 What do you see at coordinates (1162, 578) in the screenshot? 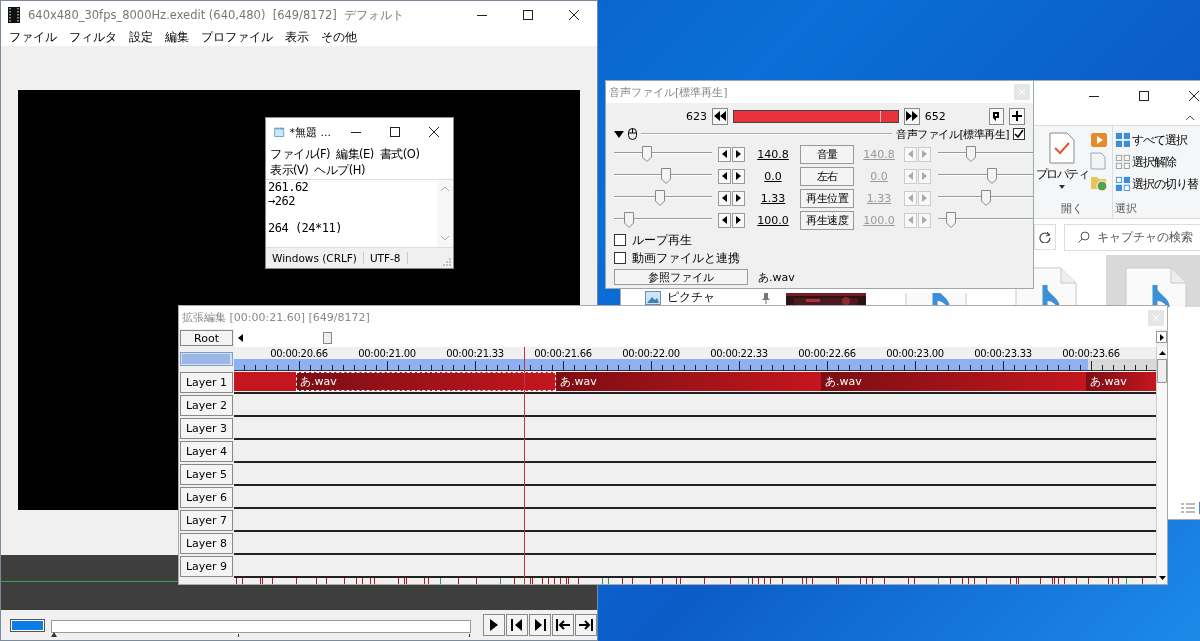
I see `scroll-down-icon` at bounding box center [1162, 578].